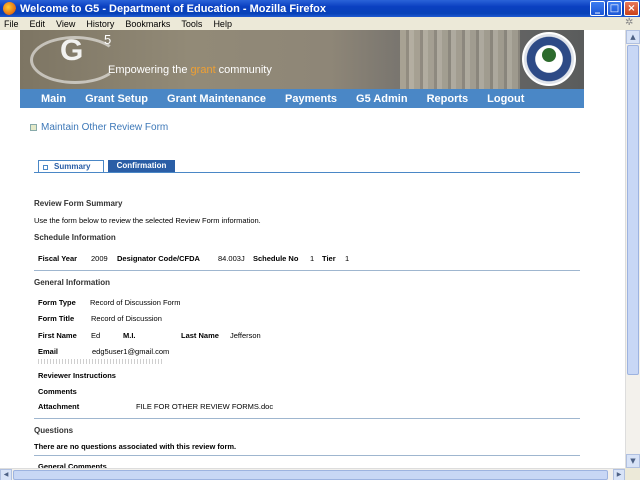 This screenshot has height=480, width=640. I want to click on page-title: Maintain Other Review Form, so click(99, 127).